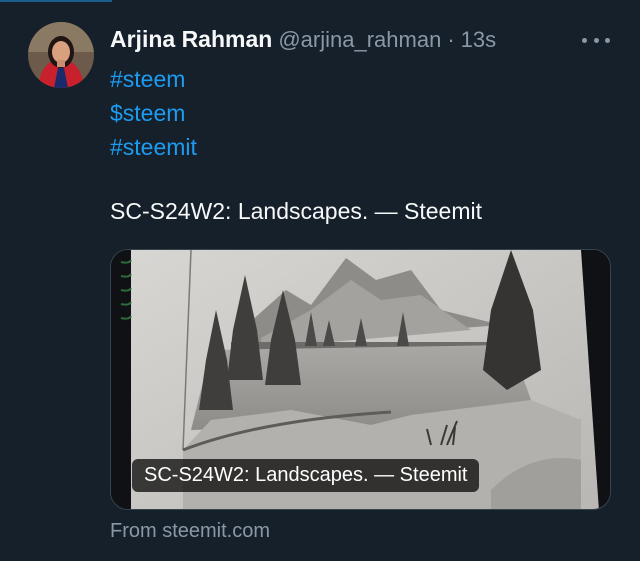  I want to click on author-handle: @arjina_rahman, so click(359, 40).